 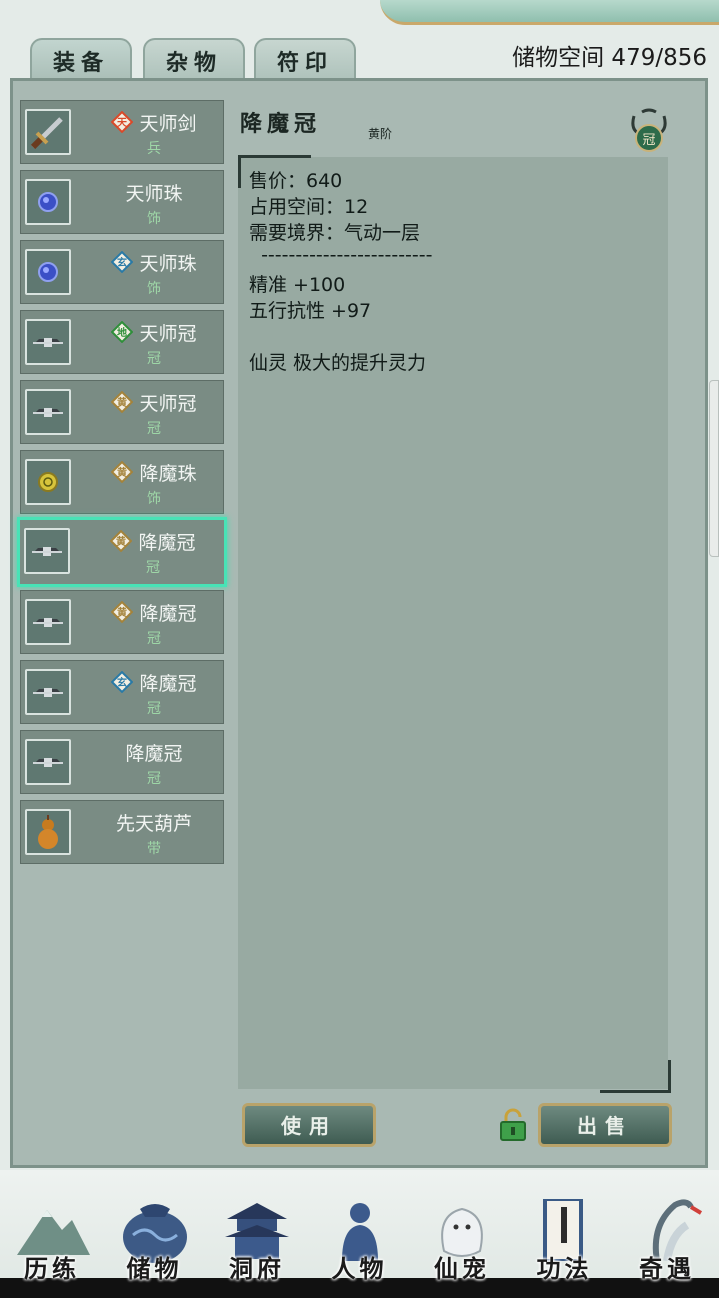 I want to click on list-item: 天天师剑兵, so click(x=122, y=132).